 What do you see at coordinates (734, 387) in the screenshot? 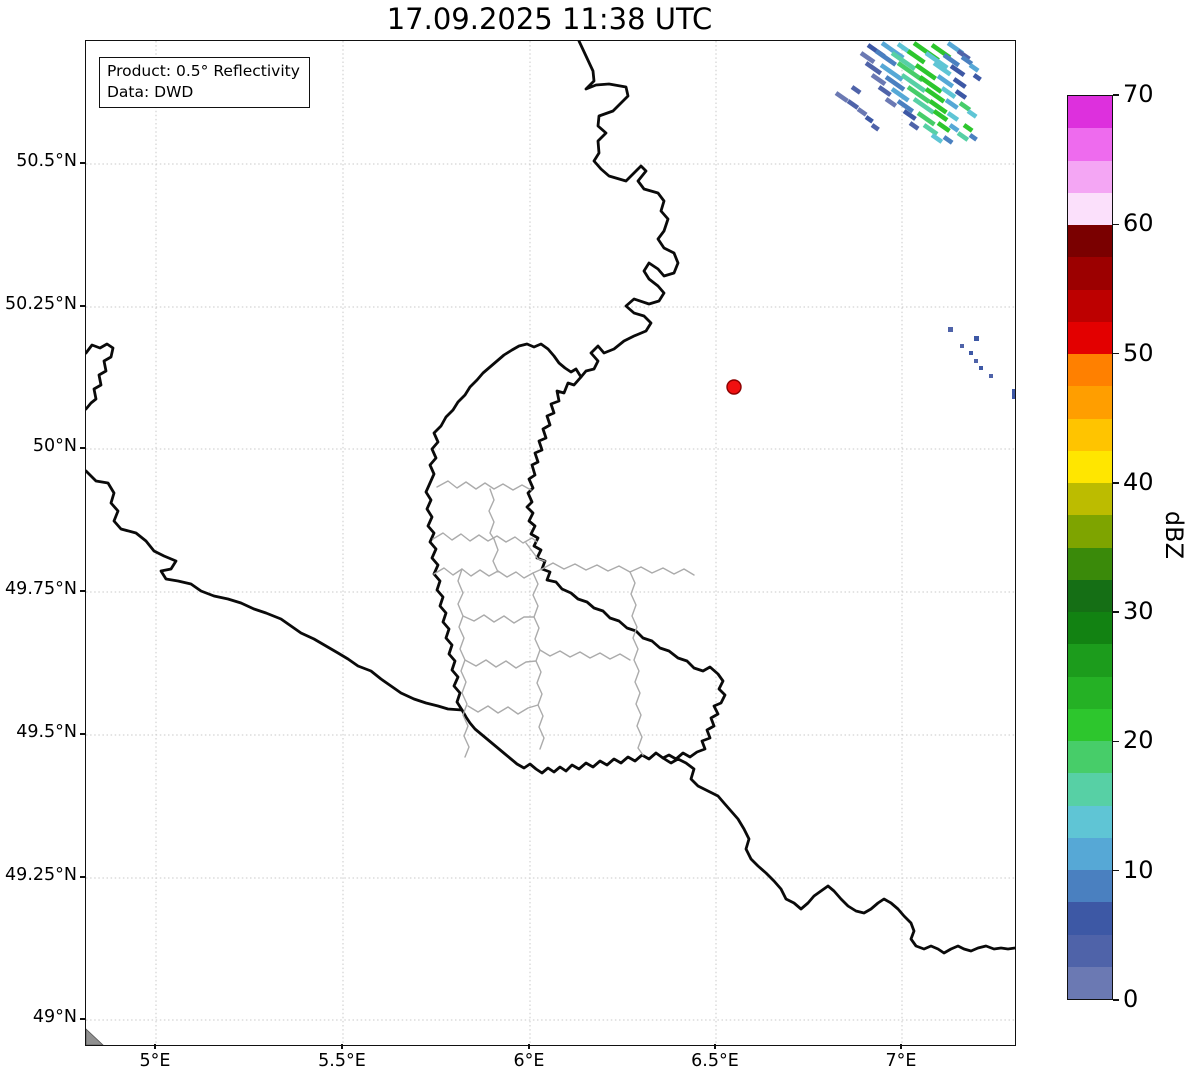
I see `radar-site-marker` at bounding box center [734, 387].